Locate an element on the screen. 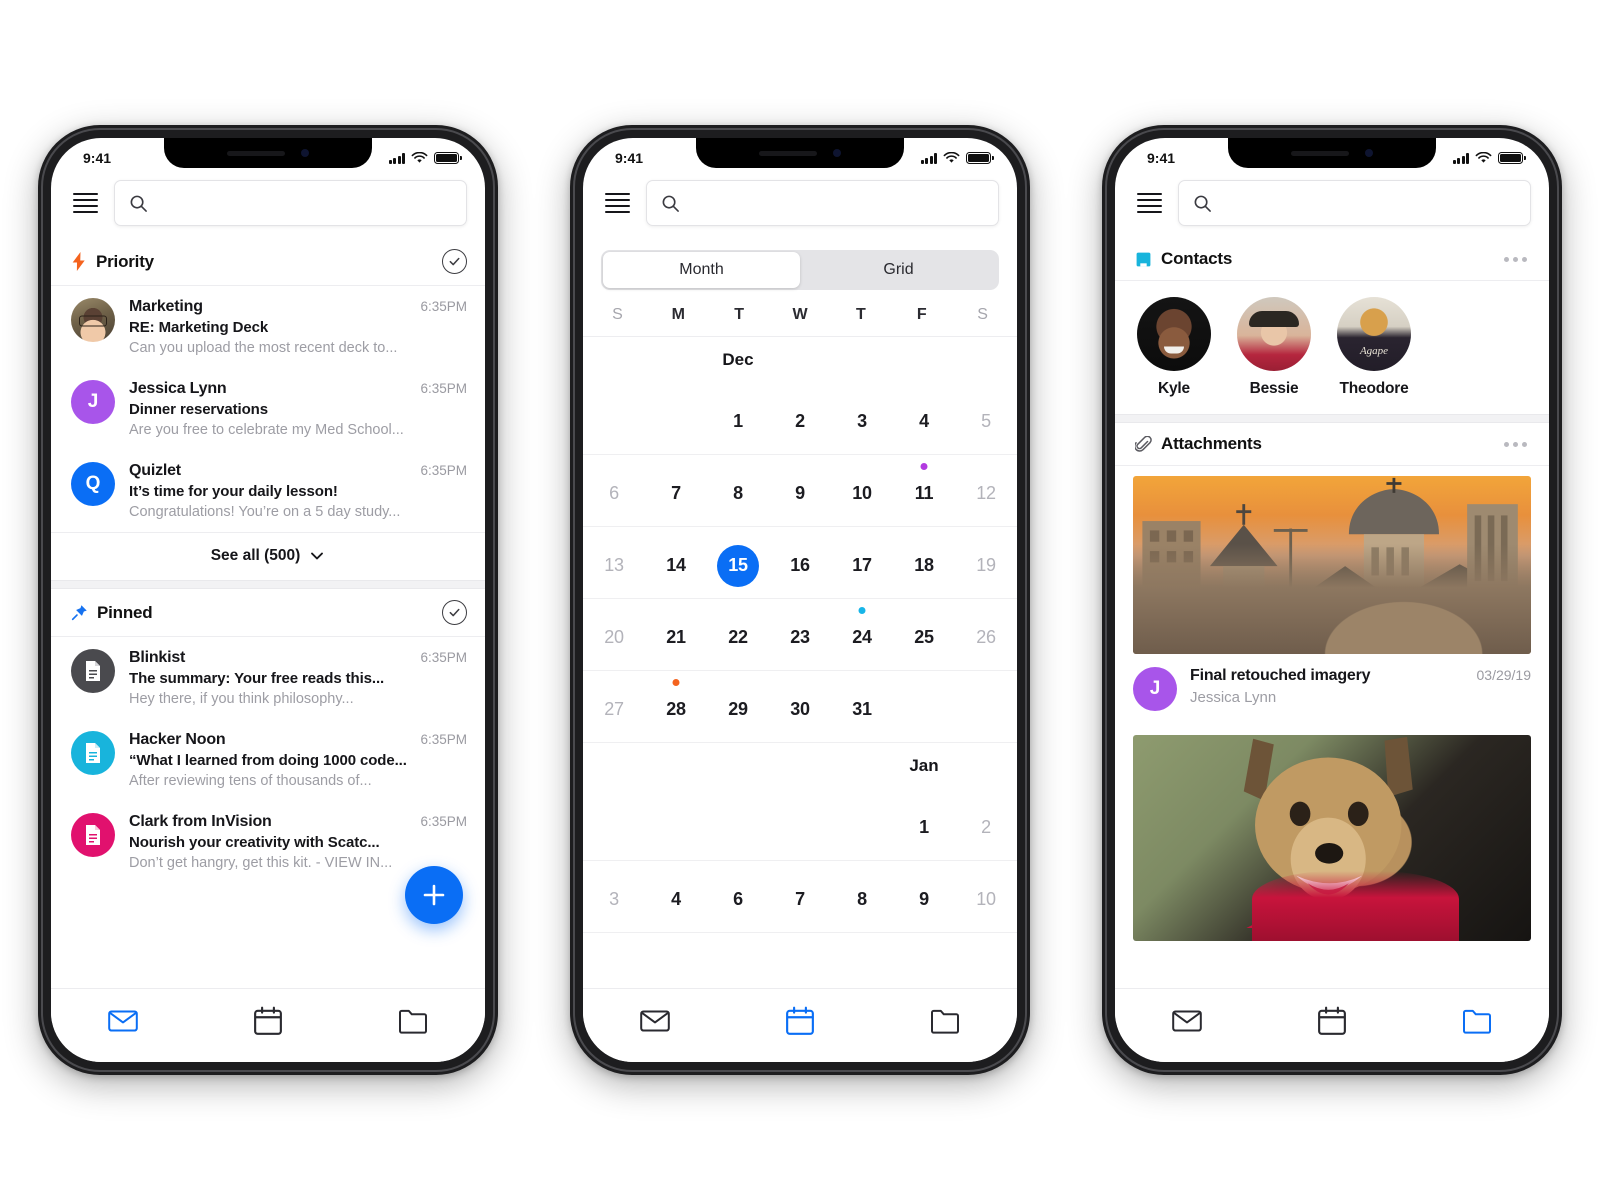 The image size is (1600, 1200). calendar-week-row: 6 7 8 9 10 11 12 is located at coordinates (800, 491).